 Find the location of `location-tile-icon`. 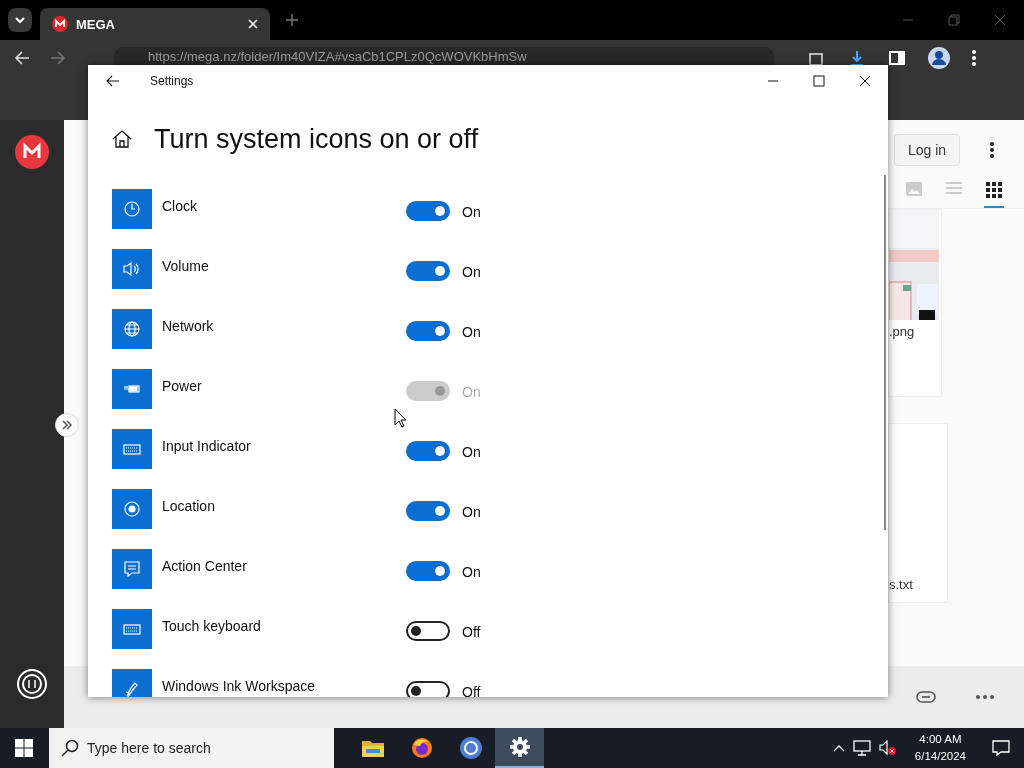

location-tile-icon is located at coordinates (132, 509).